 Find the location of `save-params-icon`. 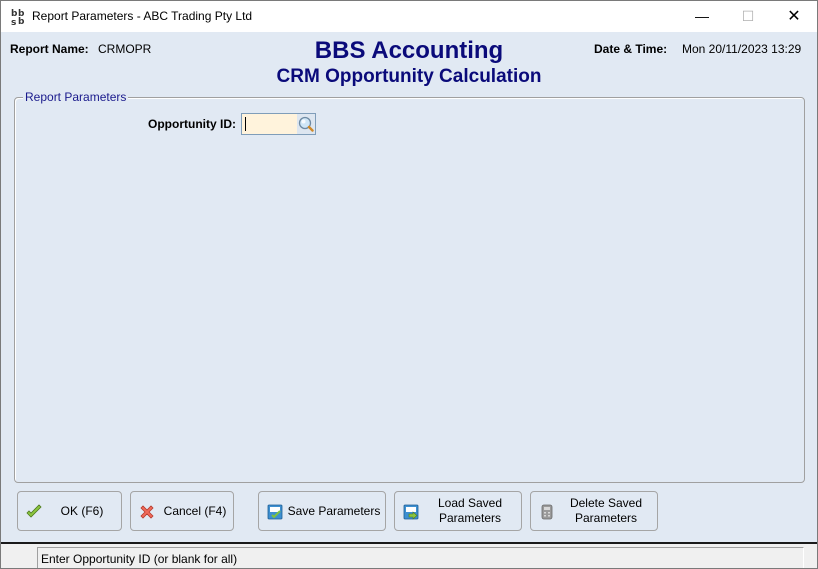

save-params-icon is located at coordinates (275, 512).